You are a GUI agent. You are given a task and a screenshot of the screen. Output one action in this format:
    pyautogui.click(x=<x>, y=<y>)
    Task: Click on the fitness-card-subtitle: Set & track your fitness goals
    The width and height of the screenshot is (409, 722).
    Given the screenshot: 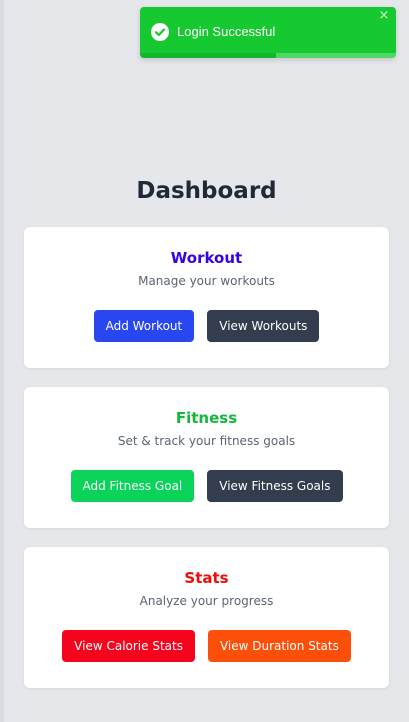 What is the action you would take?
    pyautogui.click(x=206, y=441)
    